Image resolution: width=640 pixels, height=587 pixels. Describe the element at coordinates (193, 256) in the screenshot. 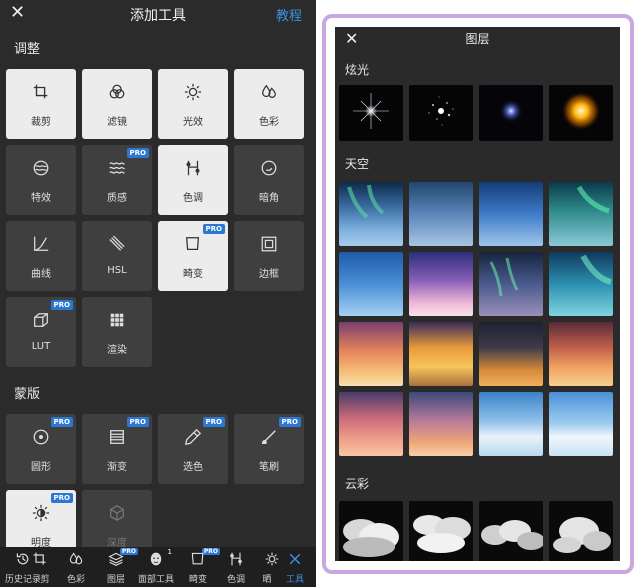

I see `tool-tile-distortion: PRO 畸变` at that location.